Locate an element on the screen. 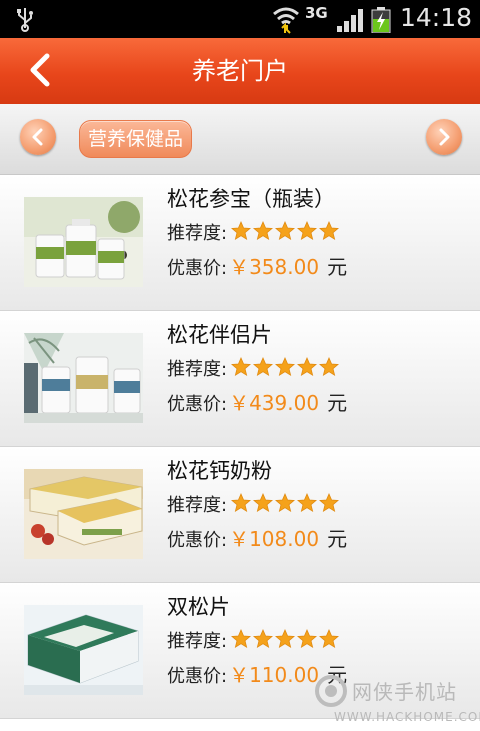 This screenshot has height=731, width=480. price-value: ￥108.00 is located at coordinates (274, 539).